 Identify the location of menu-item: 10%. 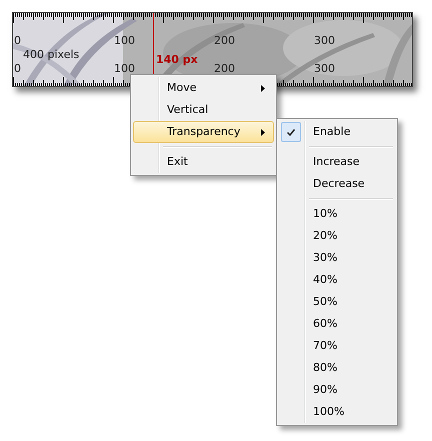
(337, 214).